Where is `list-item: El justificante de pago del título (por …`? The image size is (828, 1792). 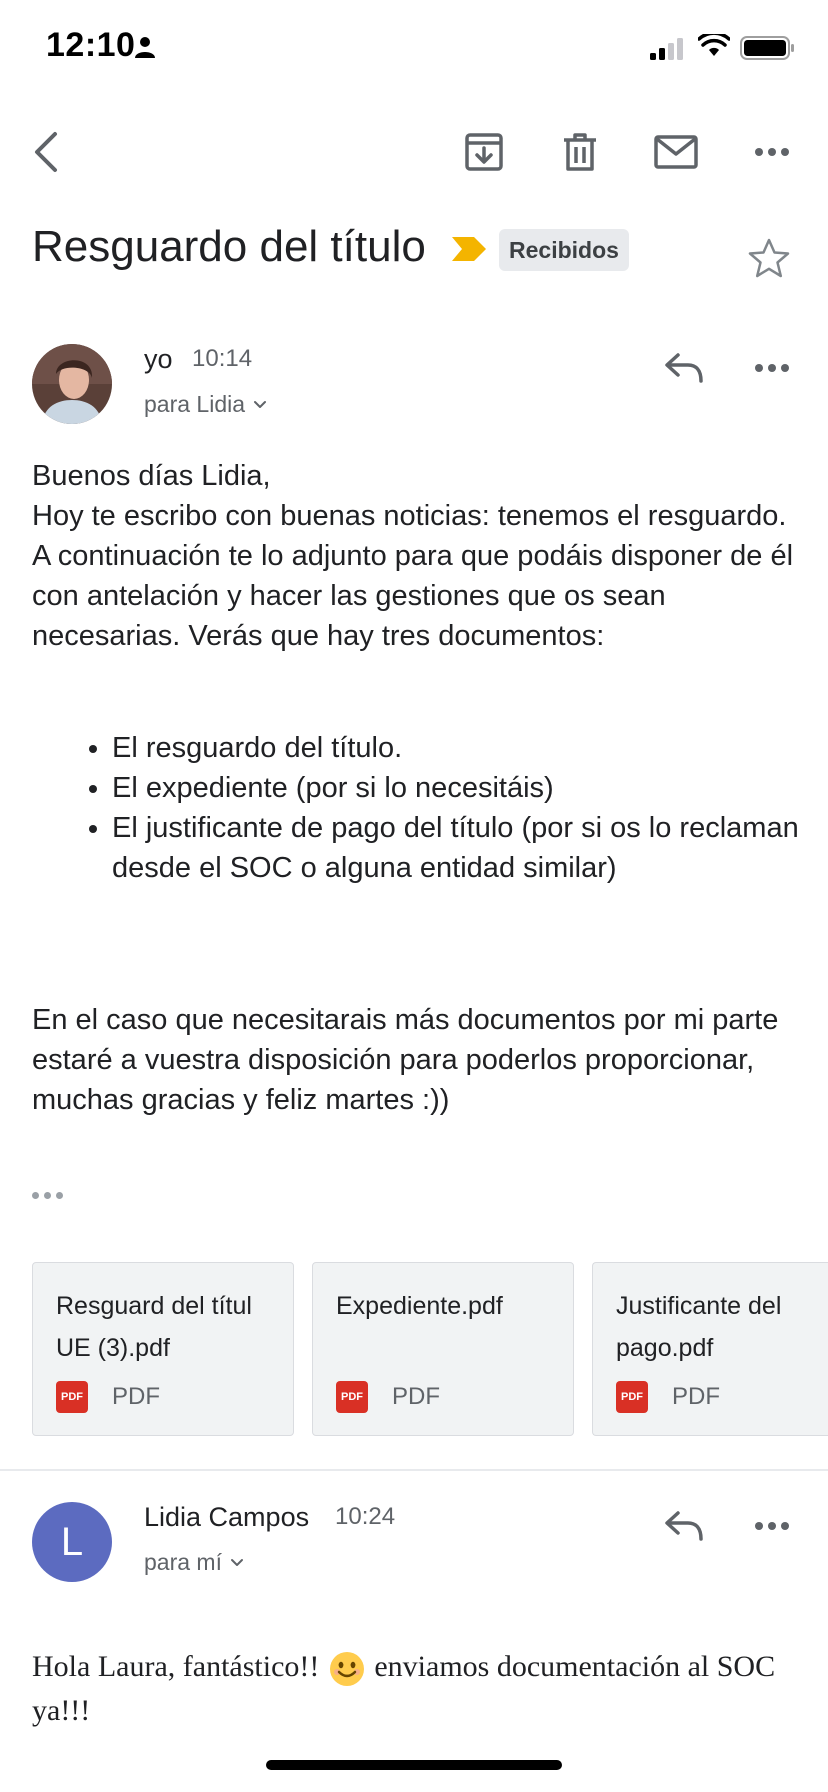
list-item: El justificante de pago del título (por … is located at coordinates (470, 848).